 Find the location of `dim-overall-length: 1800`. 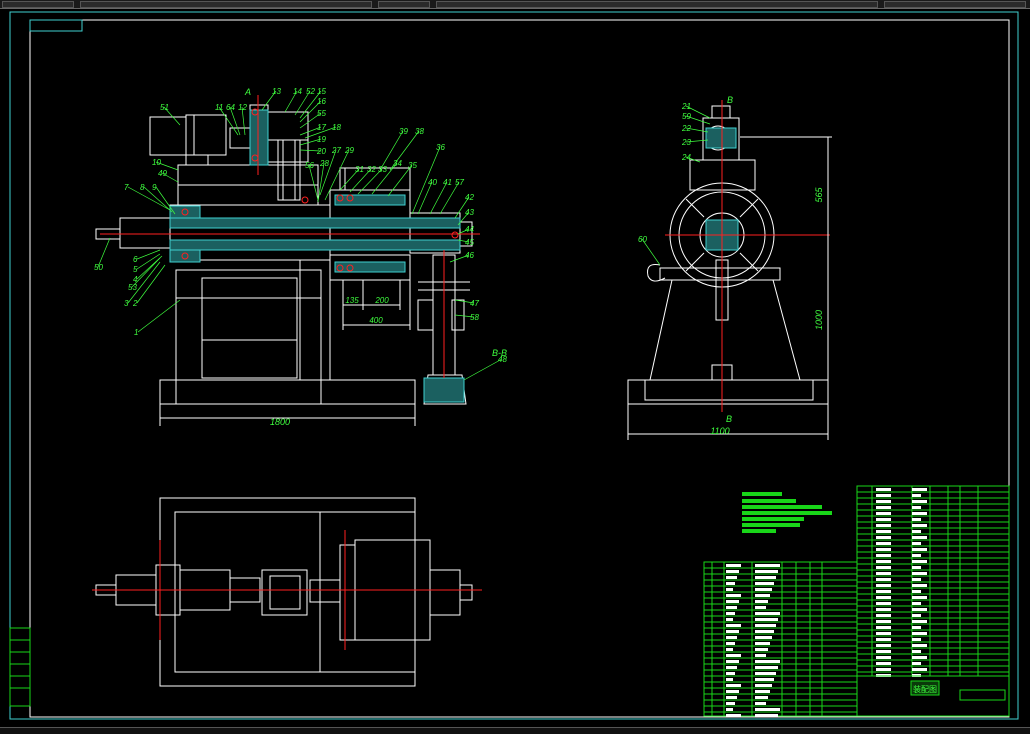

dim-overall-length: 1800 is located at coordinates (280, 422).